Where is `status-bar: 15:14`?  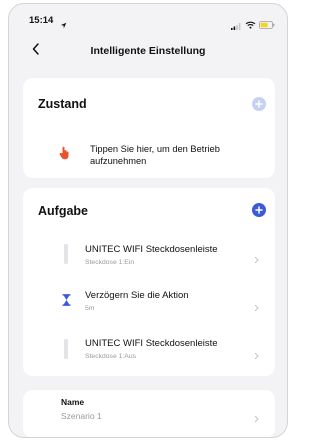
status-bar: 15:14 is located at coordinates (148, 18).